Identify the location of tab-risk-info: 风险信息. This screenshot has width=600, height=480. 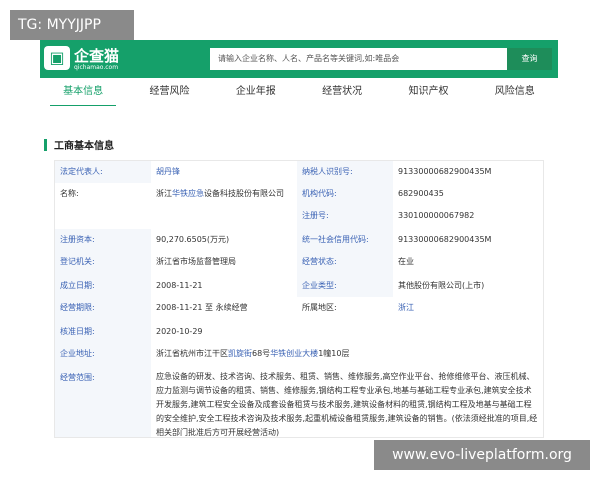
(515, 92).